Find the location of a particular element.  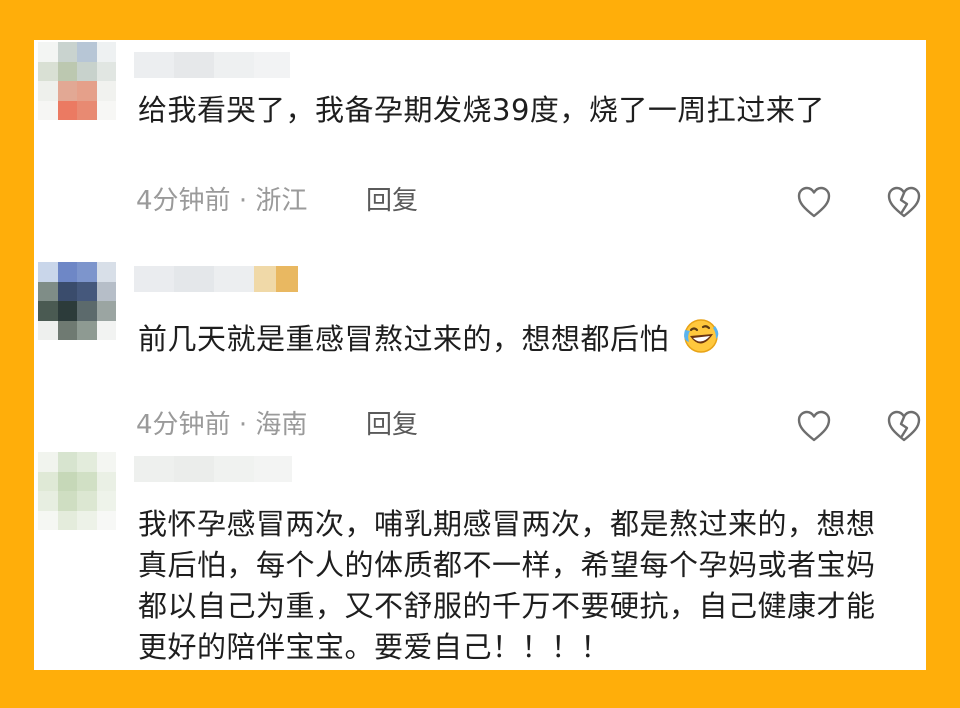

comment-text: 前几天就是重感冒熬过来的，想想都后怕 is located at coordinates (523, 341).